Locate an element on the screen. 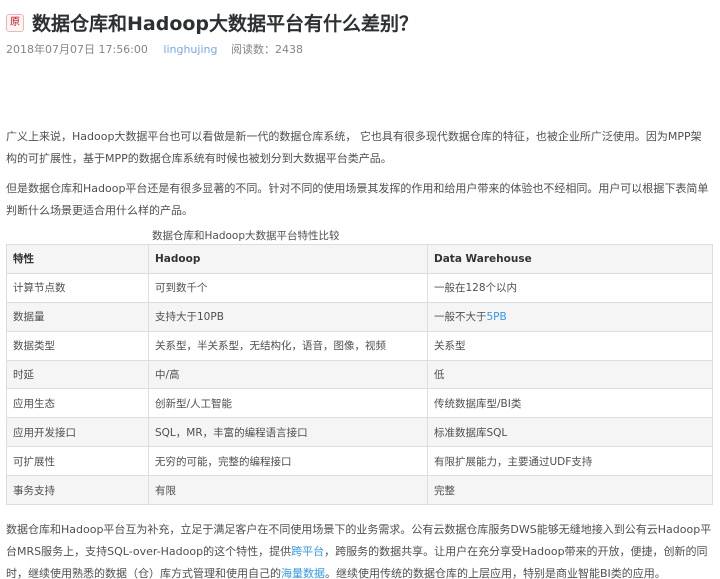 The height and width of the screenshot is (579, 720). table-row: 可扩展性 无穷的可能，完整的编程接口 有限扩展能力，主要通过UDF支持 is located at coordinates (359, 461).